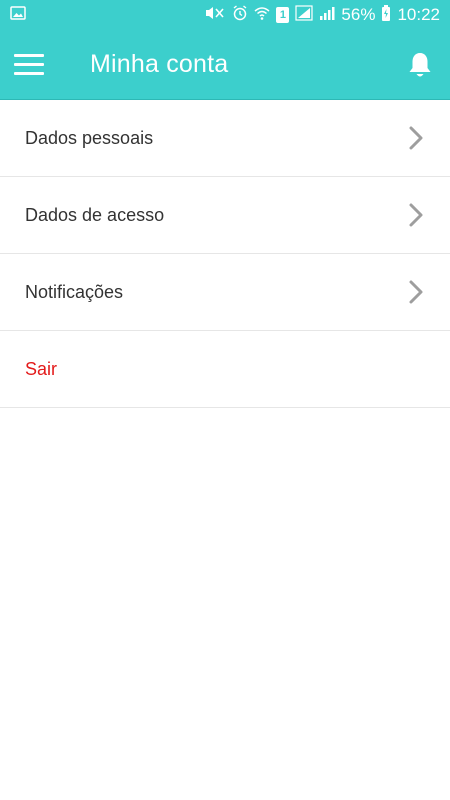  I want to click on logout-label: Sair, so click(41, 368).